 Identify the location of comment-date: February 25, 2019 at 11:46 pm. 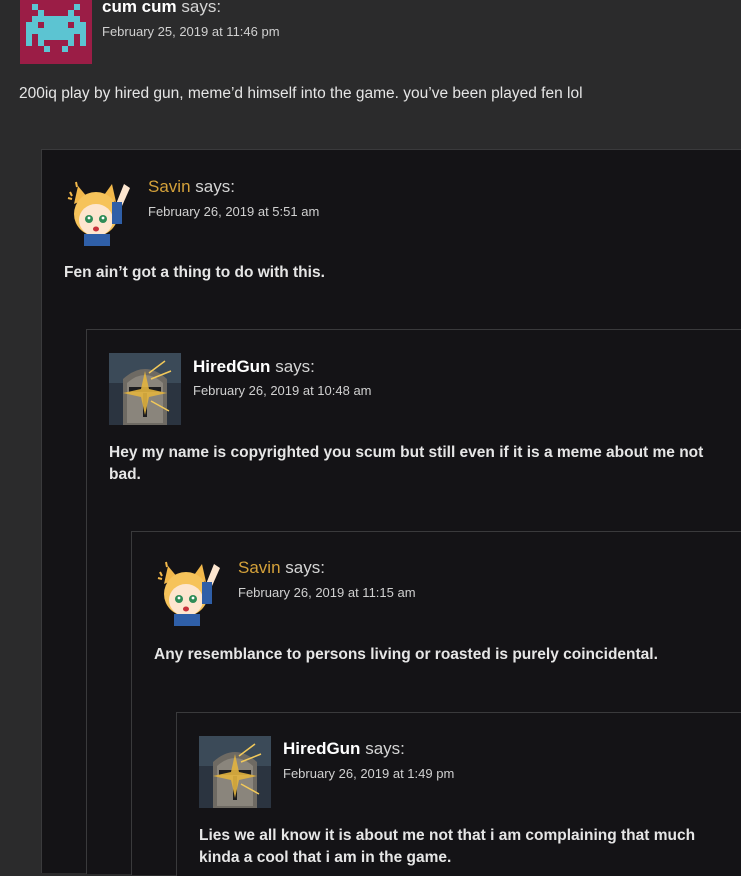
(191, 31).